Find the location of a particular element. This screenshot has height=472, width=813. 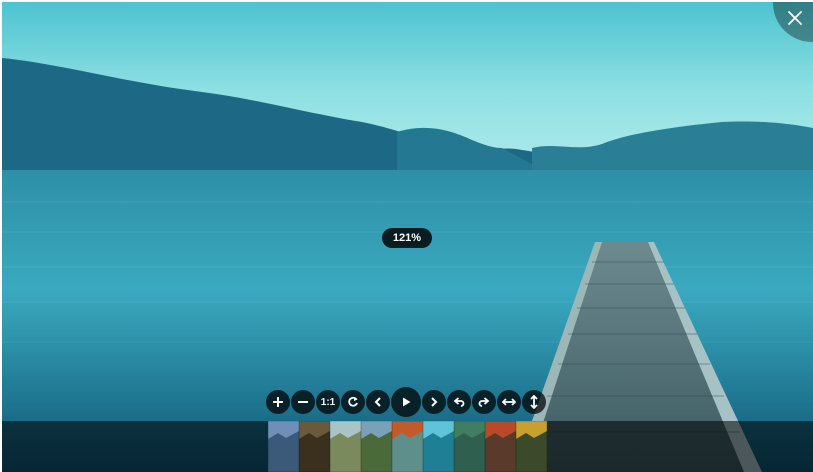

thumbnail-temple is located at coordinates (531, 446).